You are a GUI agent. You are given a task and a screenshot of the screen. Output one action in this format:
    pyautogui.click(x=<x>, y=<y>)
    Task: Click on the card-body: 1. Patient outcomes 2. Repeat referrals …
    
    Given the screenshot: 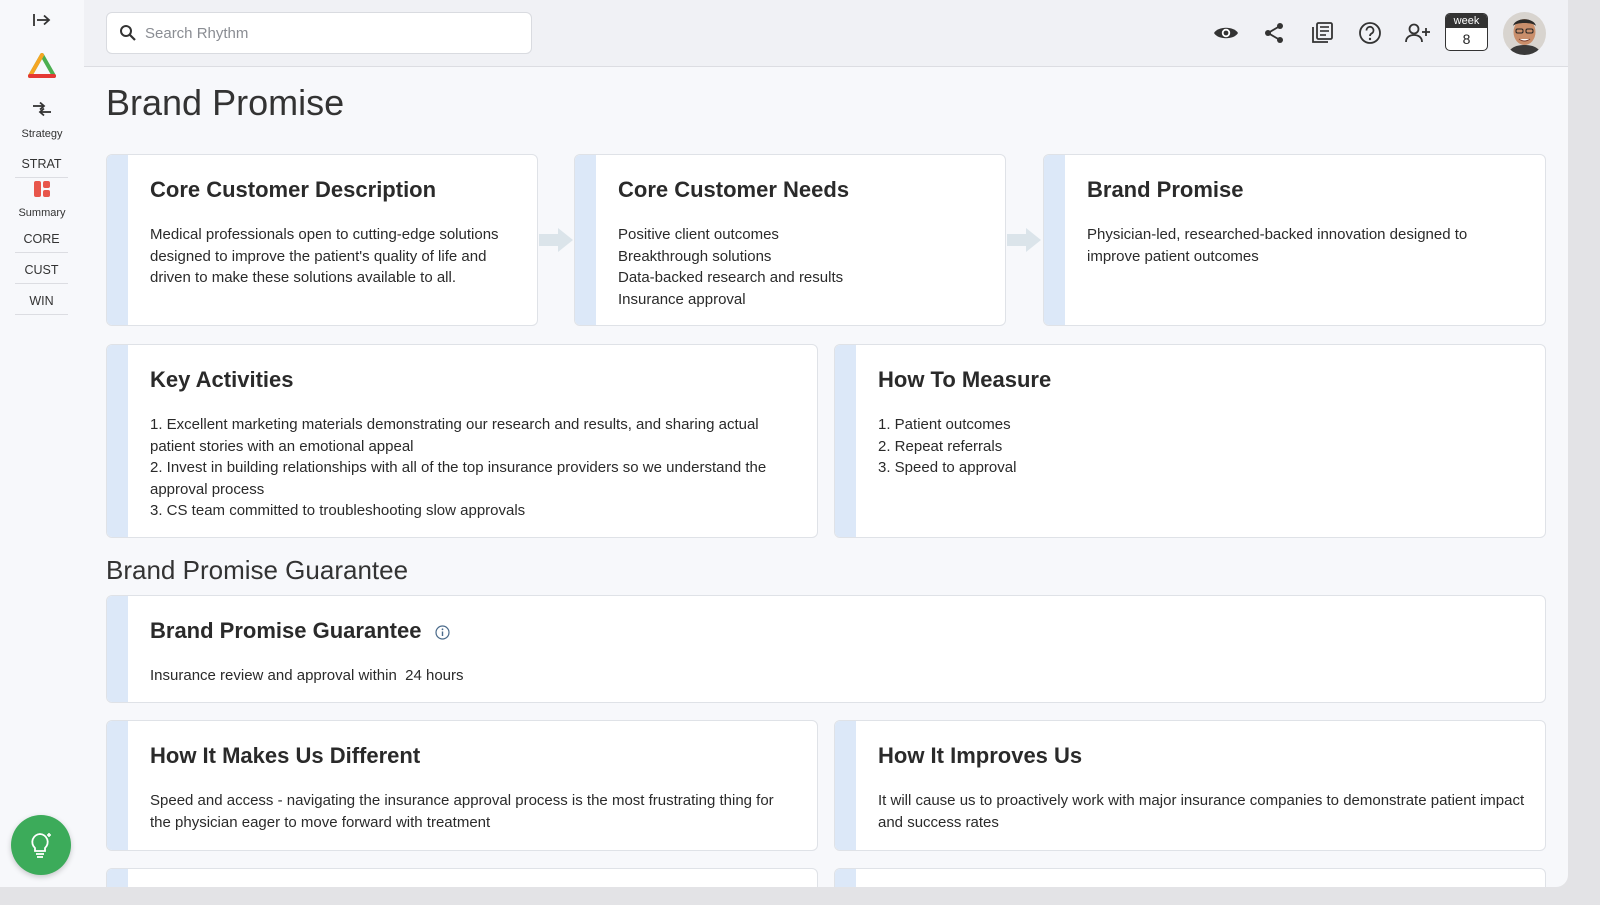 What is the action you would take?
    pyautogui.click(x=1202, y=446)
    